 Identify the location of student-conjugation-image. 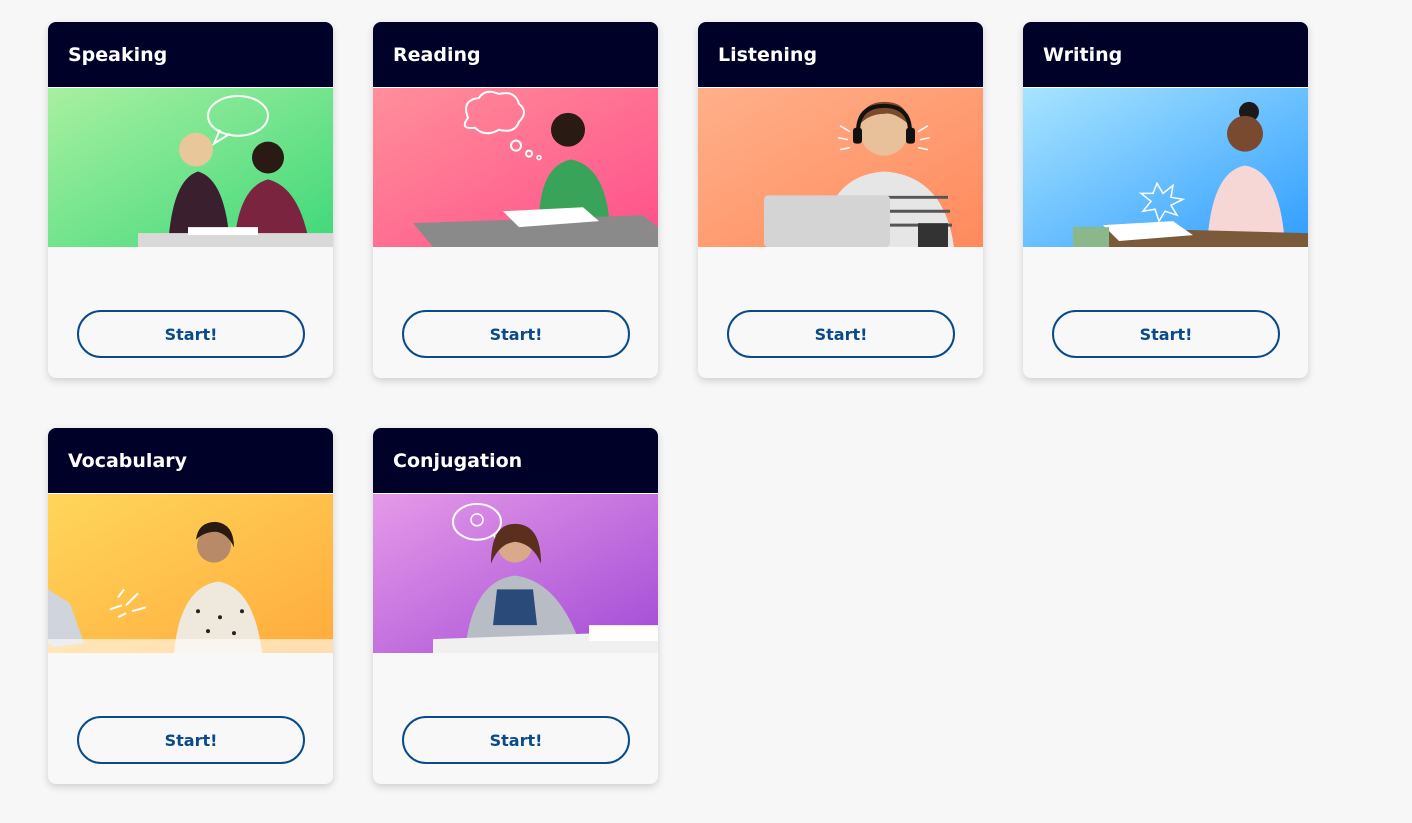
(515, 573).